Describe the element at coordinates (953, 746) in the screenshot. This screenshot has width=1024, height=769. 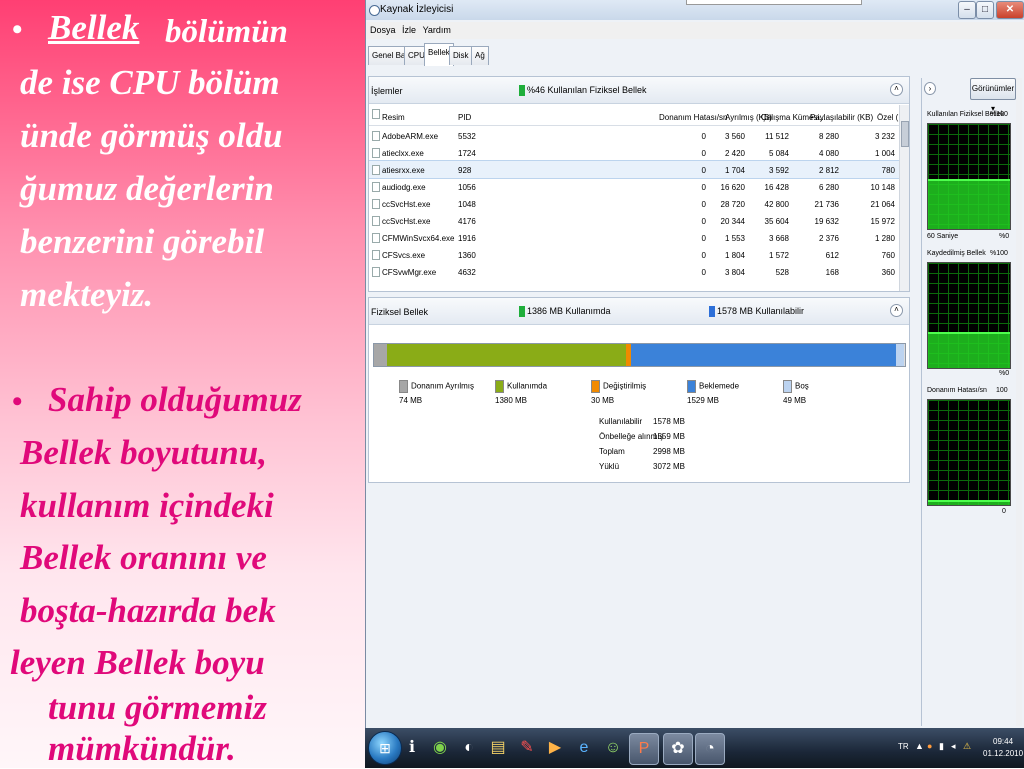
I see `volume-icon: ◂` at that location.